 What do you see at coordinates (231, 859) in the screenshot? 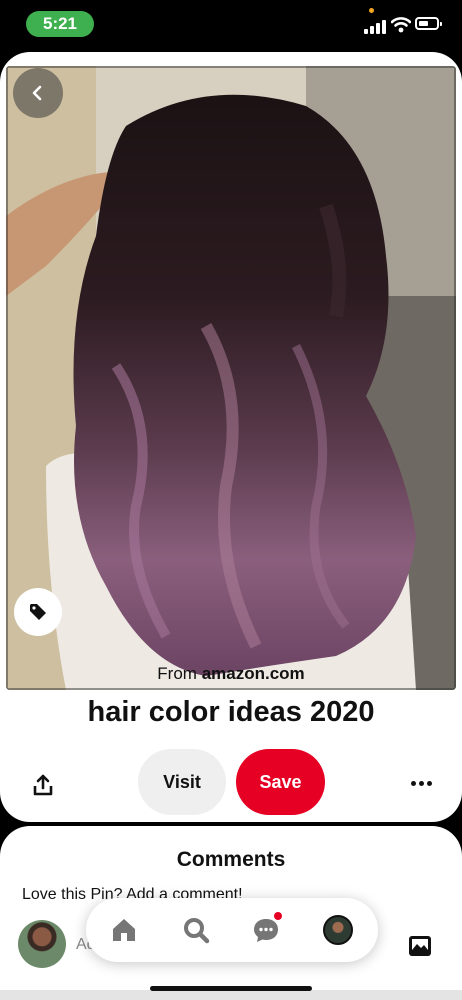
I see `comments-heading: Comments` at bounding box center [231, 859].